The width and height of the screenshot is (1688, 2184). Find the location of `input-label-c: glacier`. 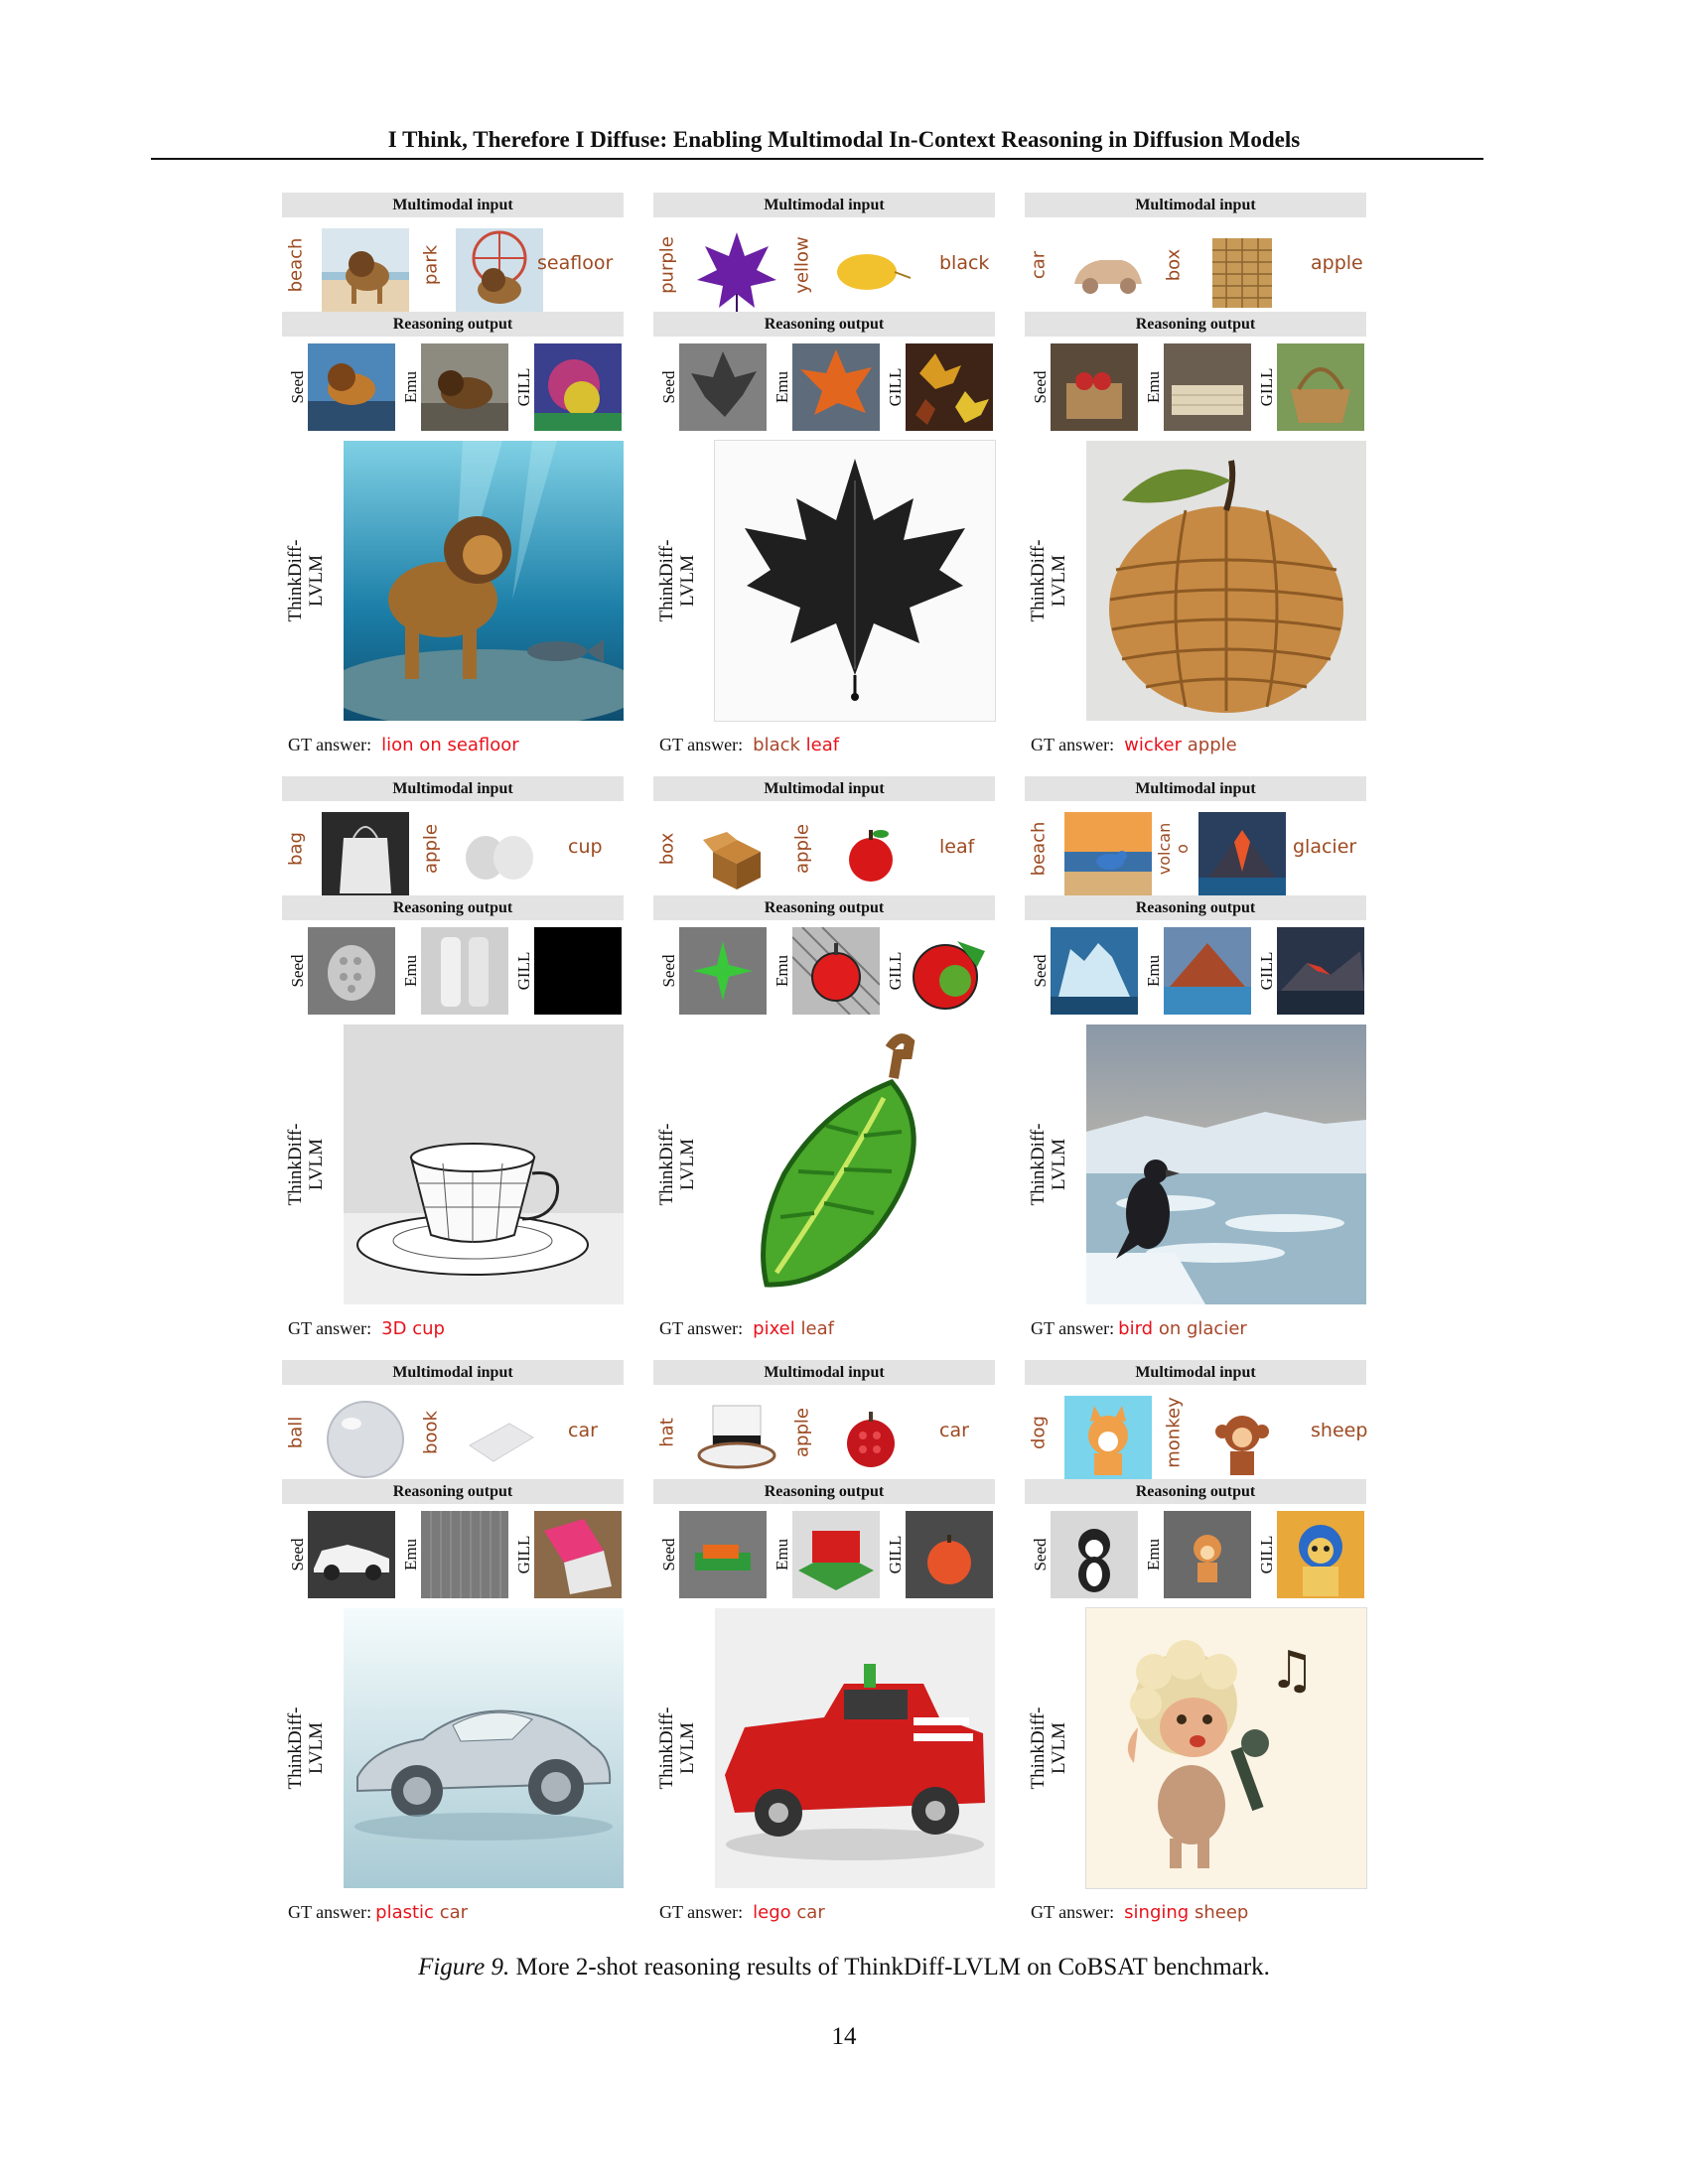

input-label-c: glacier is located at coordinates (1325, 847).